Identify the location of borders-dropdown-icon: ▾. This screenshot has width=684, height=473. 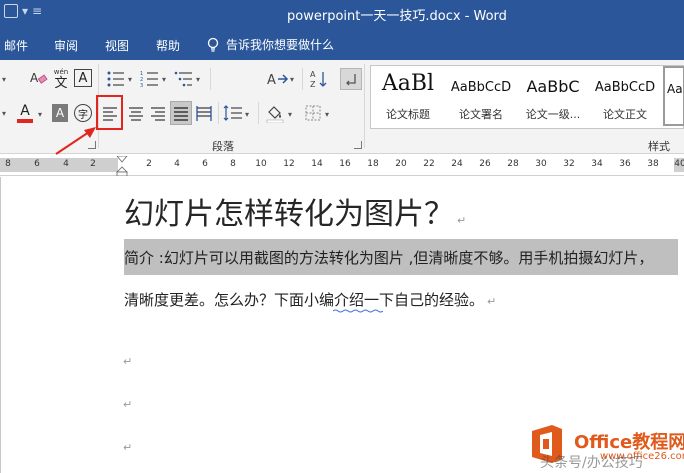
(327, 114).